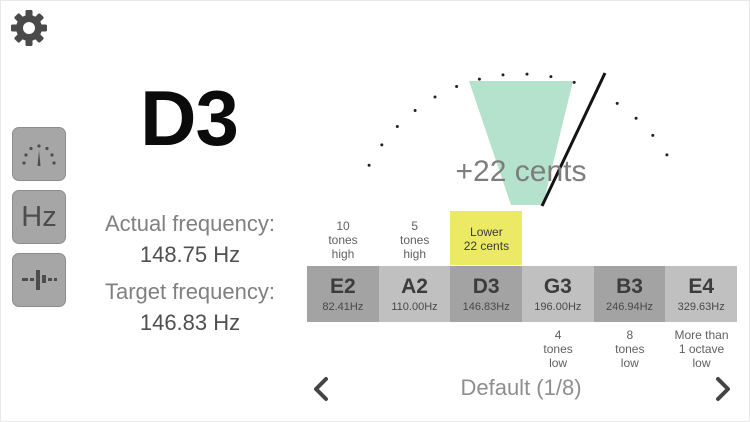  I want to click on string-button-e2: E2 82.41Hz, so click(343, 294).